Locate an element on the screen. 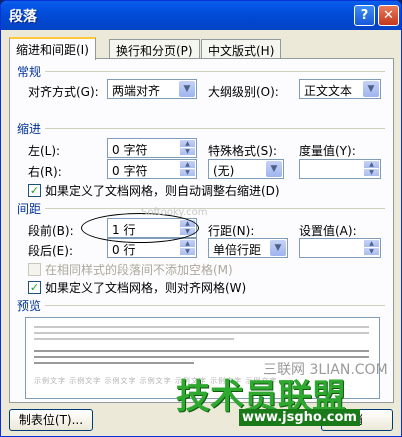 This screenshot has width=402, height=437. snap-to-grid-checkbox: ✓ 如果定义了文档网格，则对齐网格(W) is located at coordinates (137, 287).